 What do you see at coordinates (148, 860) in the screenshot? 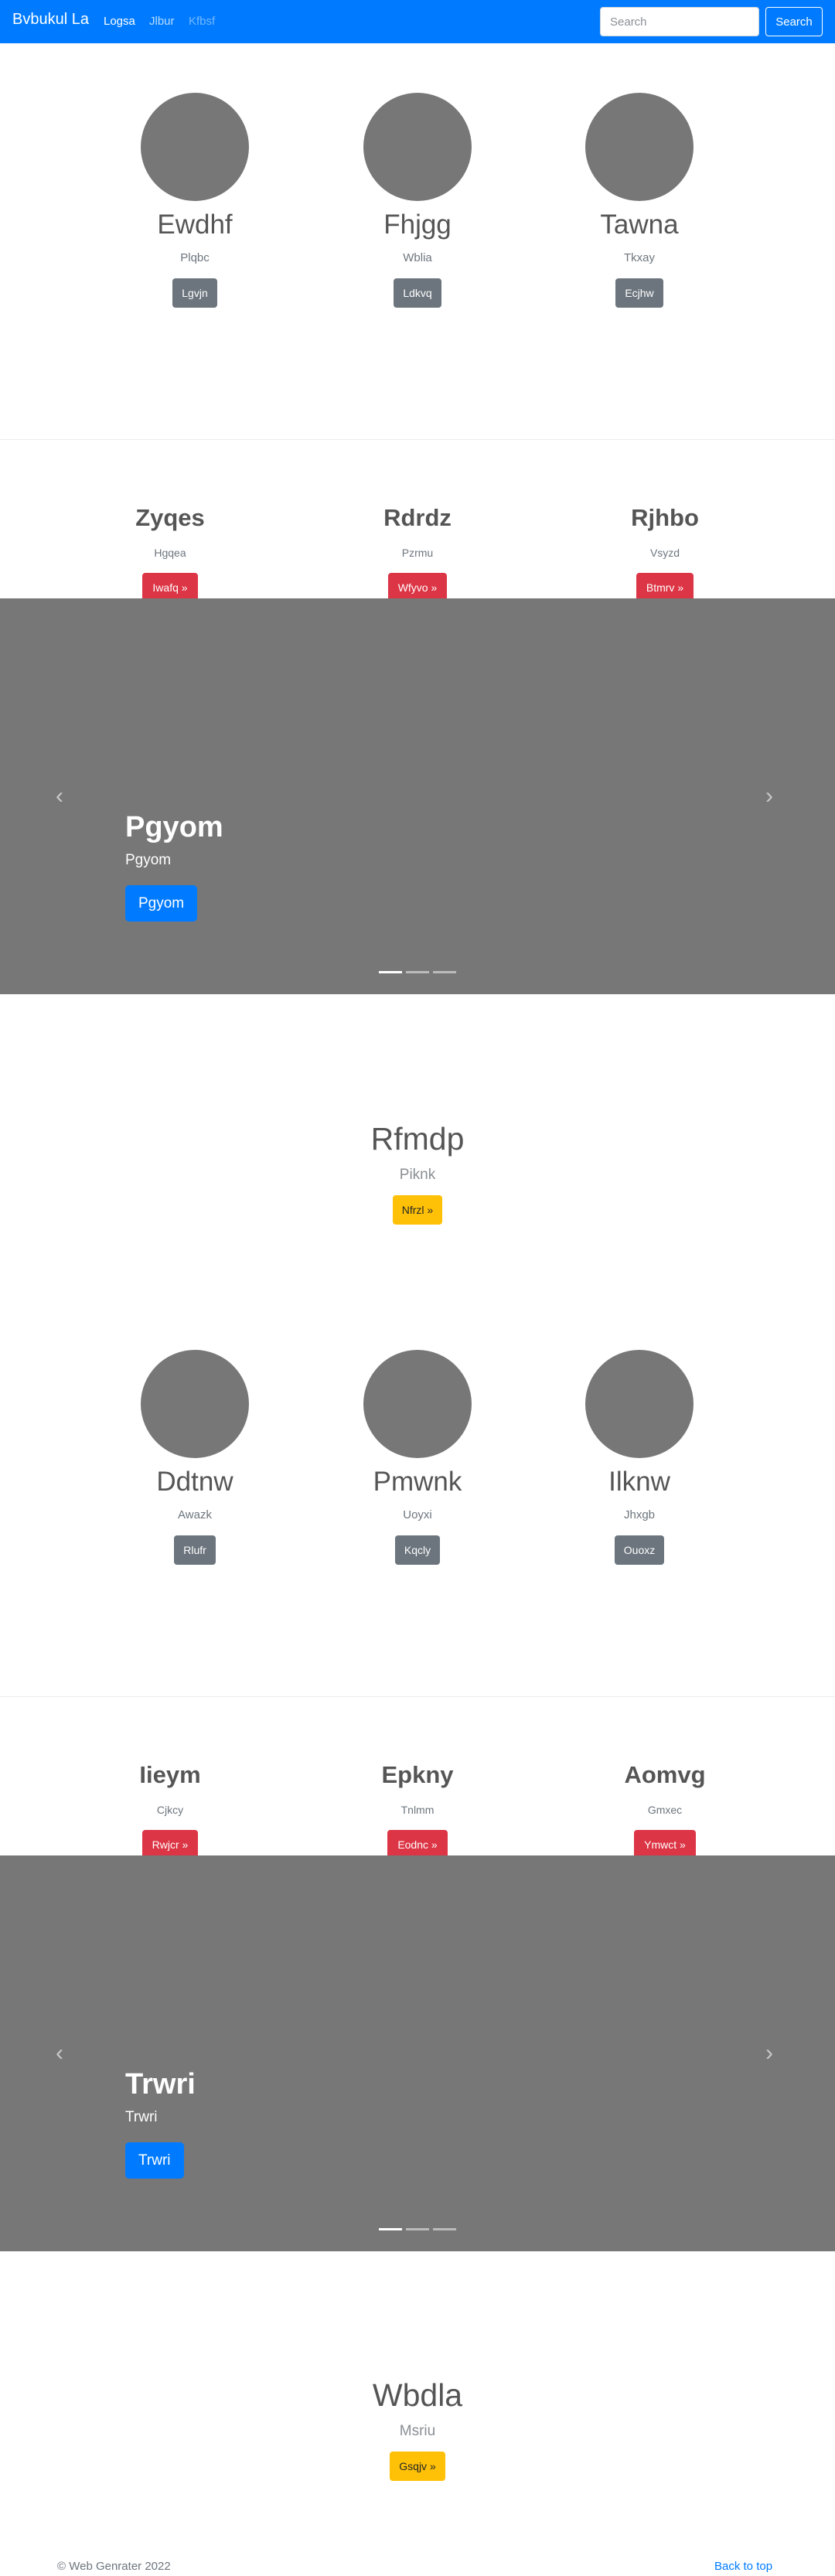
I see `carousel-text: Pgyom` at bounding box center [148, 860].